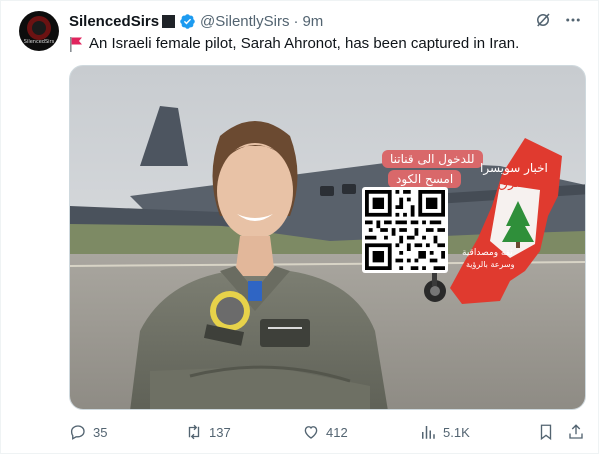 Image resolution: width=601 pixels, height=456 pixels. Describe the element at coordinates (114, 21) in the screenshot. I see `author-name: SilencedSirs` at that location.